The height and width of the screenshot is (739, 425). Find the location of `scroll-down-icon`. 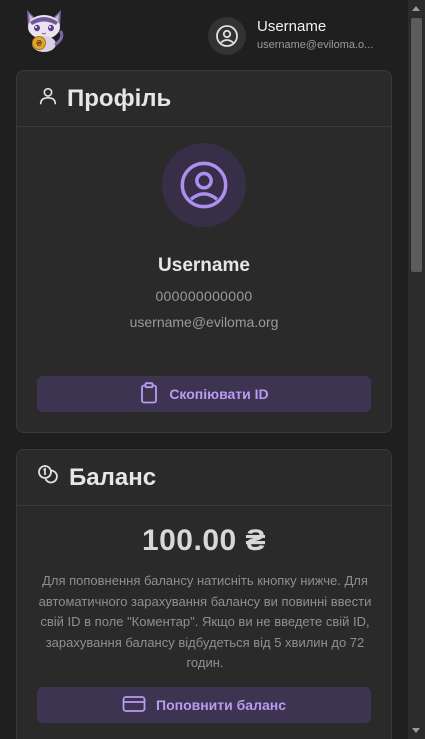

scroll-down-icon is located at coordinates (416, 730).